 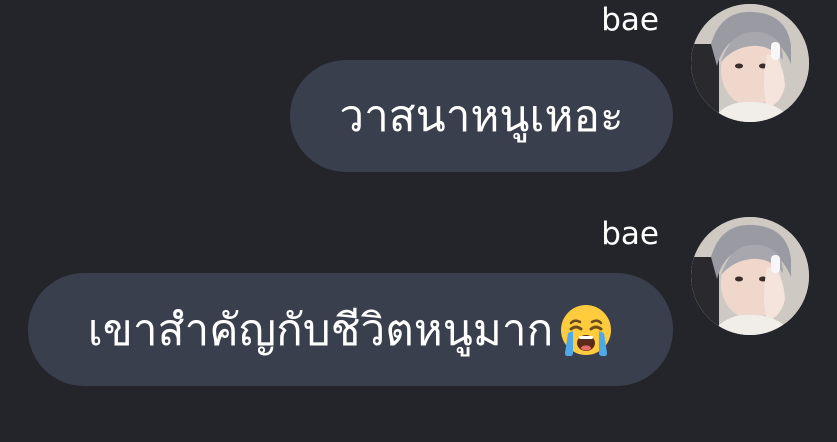 I want to click on message-text: วาสนาหนูเหอะ, so click(x=481, y=116).